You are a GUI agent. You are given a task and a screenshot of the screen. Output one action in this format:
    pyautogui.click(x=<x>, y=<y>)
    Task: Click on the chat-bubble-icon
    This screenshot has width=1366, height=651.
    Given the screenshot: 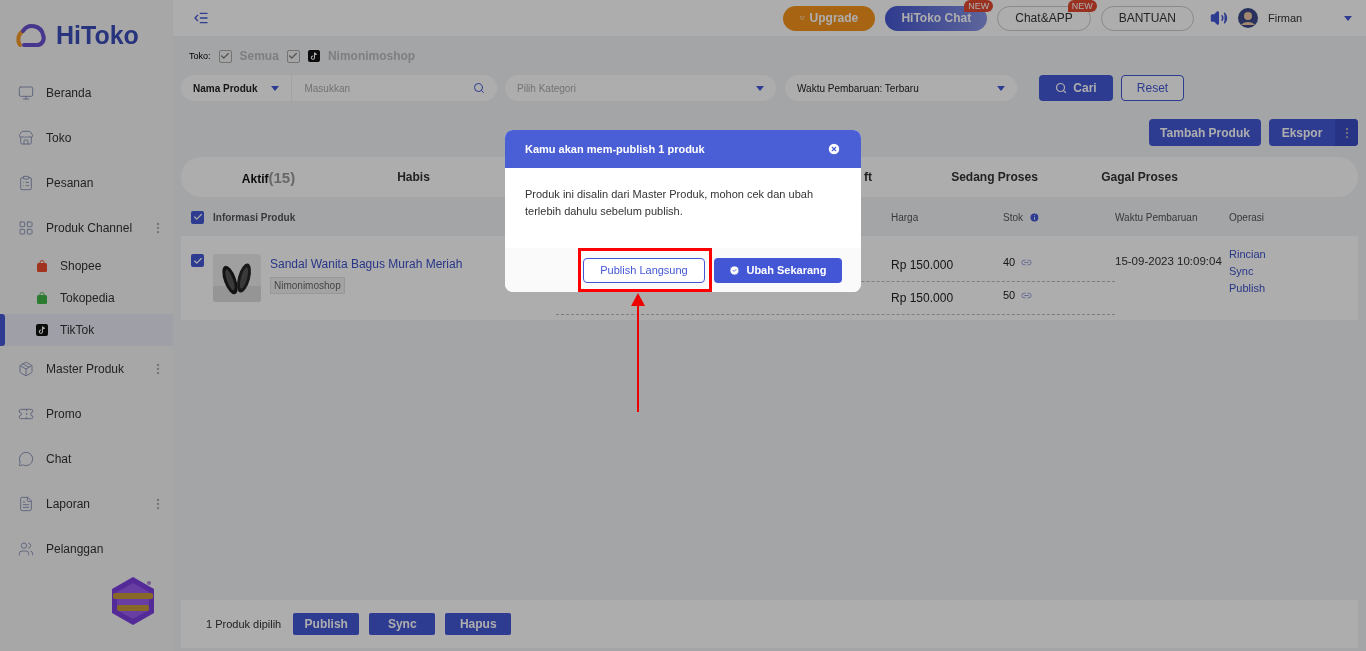 What is the action you would take?
    pyautogui.click(x=26, y=458)
    